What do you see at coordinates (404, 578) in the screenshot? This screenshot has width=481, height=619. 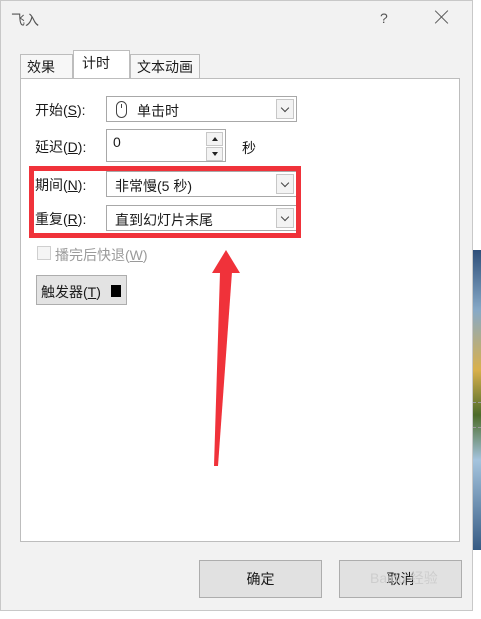 I see `watermark: Baidu 经验` at bounding box center [404, 578].